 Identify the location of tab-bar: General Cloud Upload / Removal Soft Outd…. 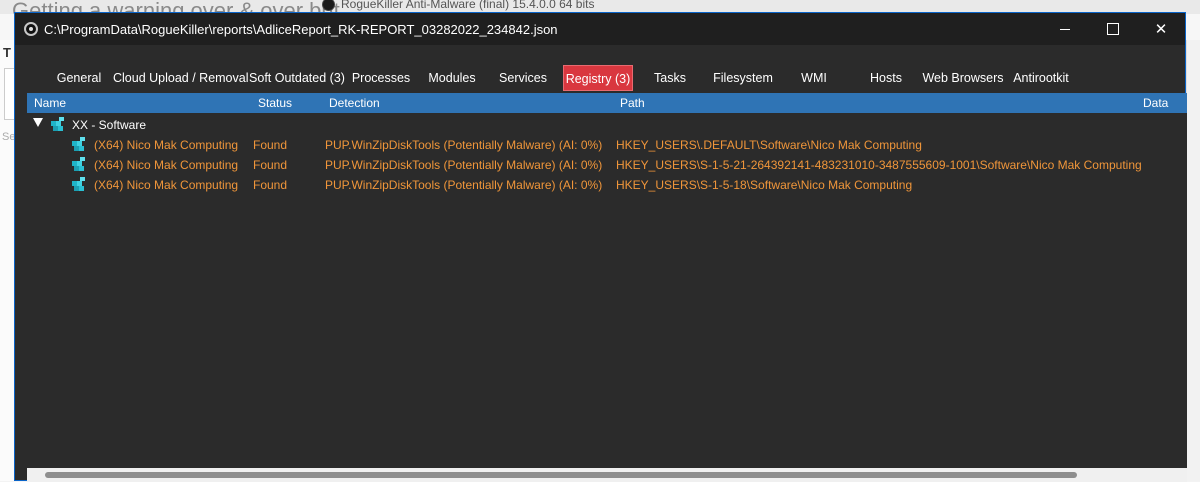
(600, 78).